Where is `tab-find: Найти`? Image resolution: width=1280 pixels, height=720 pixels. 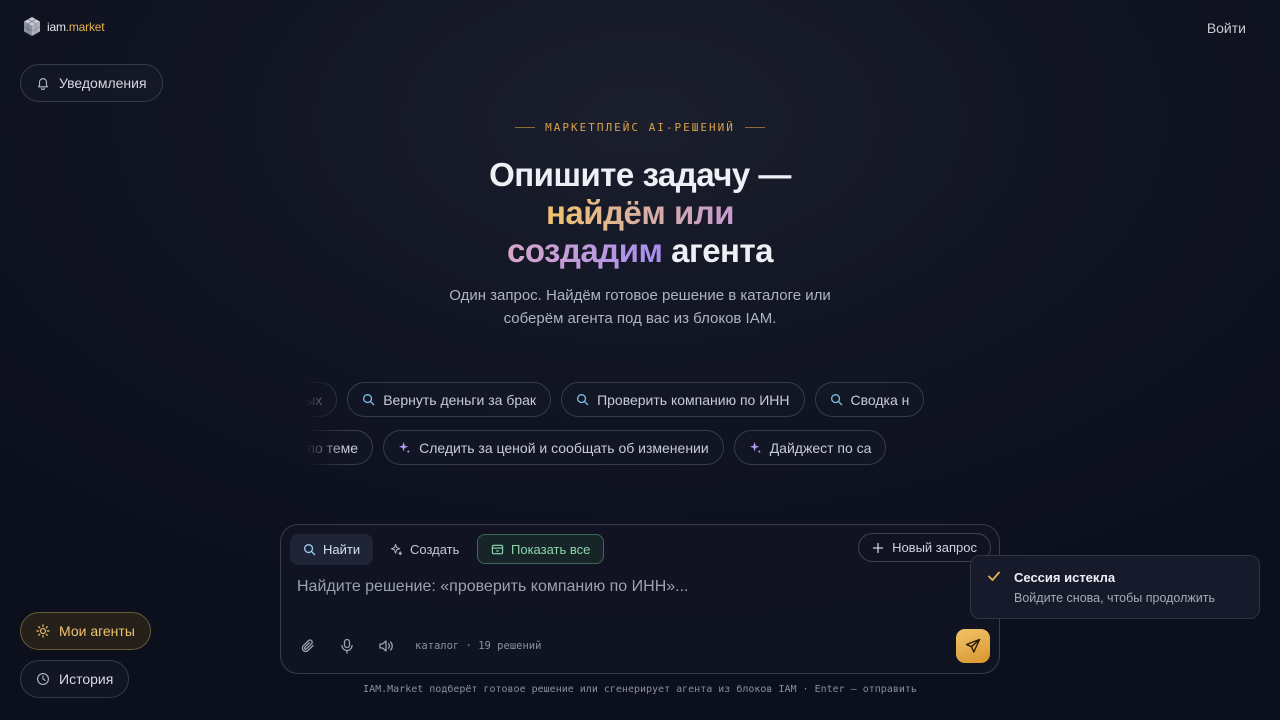
tab-find: Найти is located at coordinates (332, 549).